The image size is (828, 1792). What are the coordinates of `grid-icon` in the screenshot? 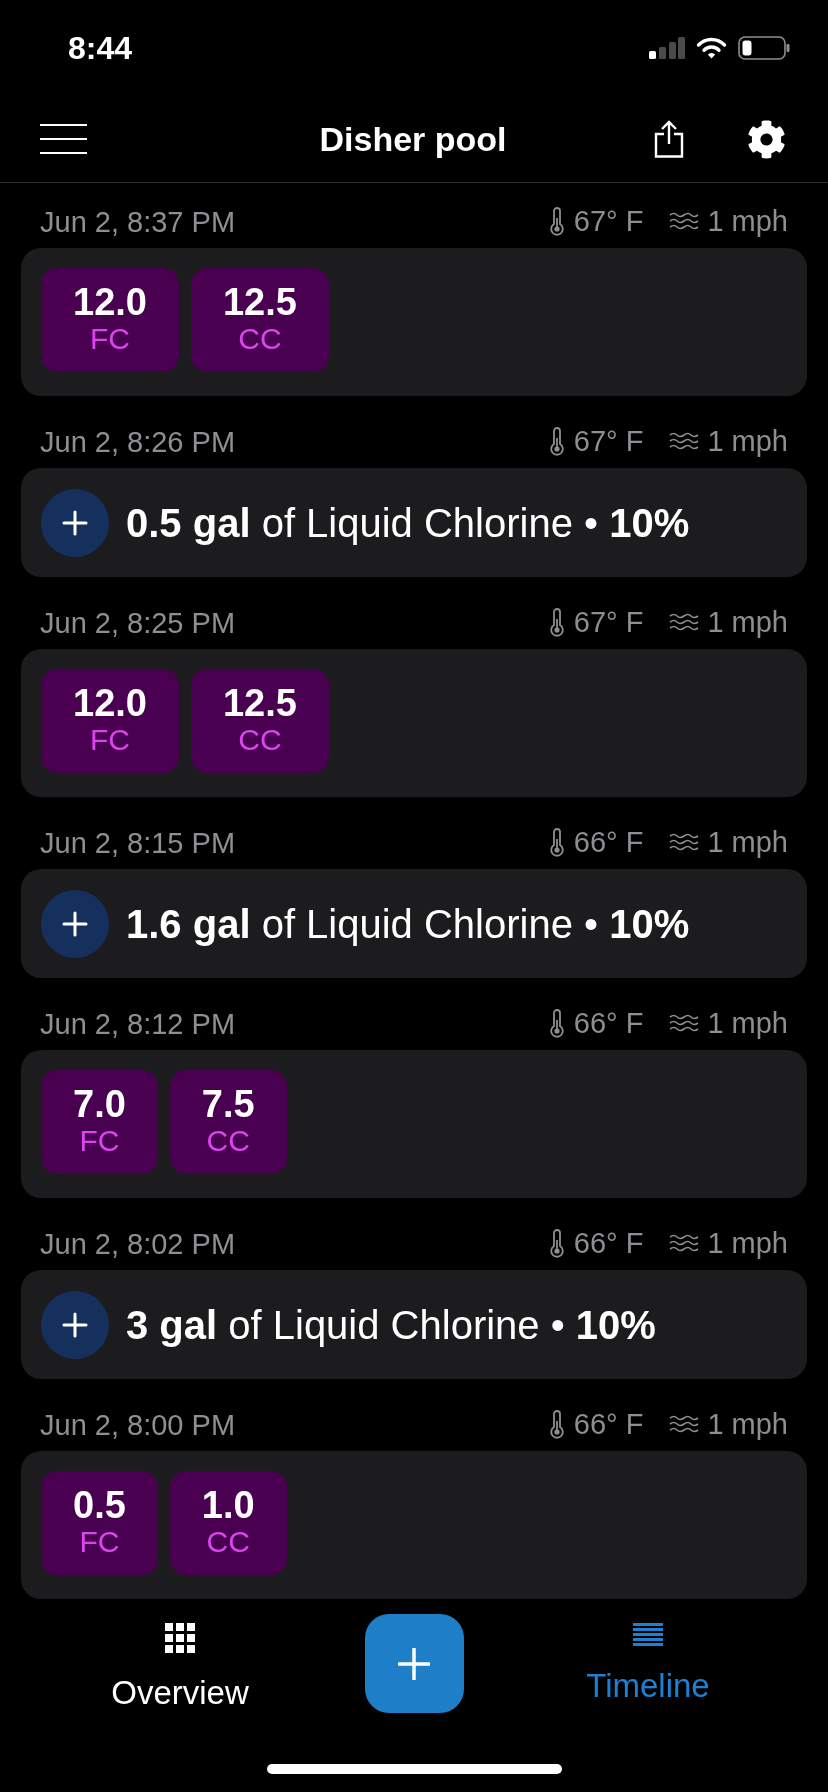 It's located at (180, 1638).